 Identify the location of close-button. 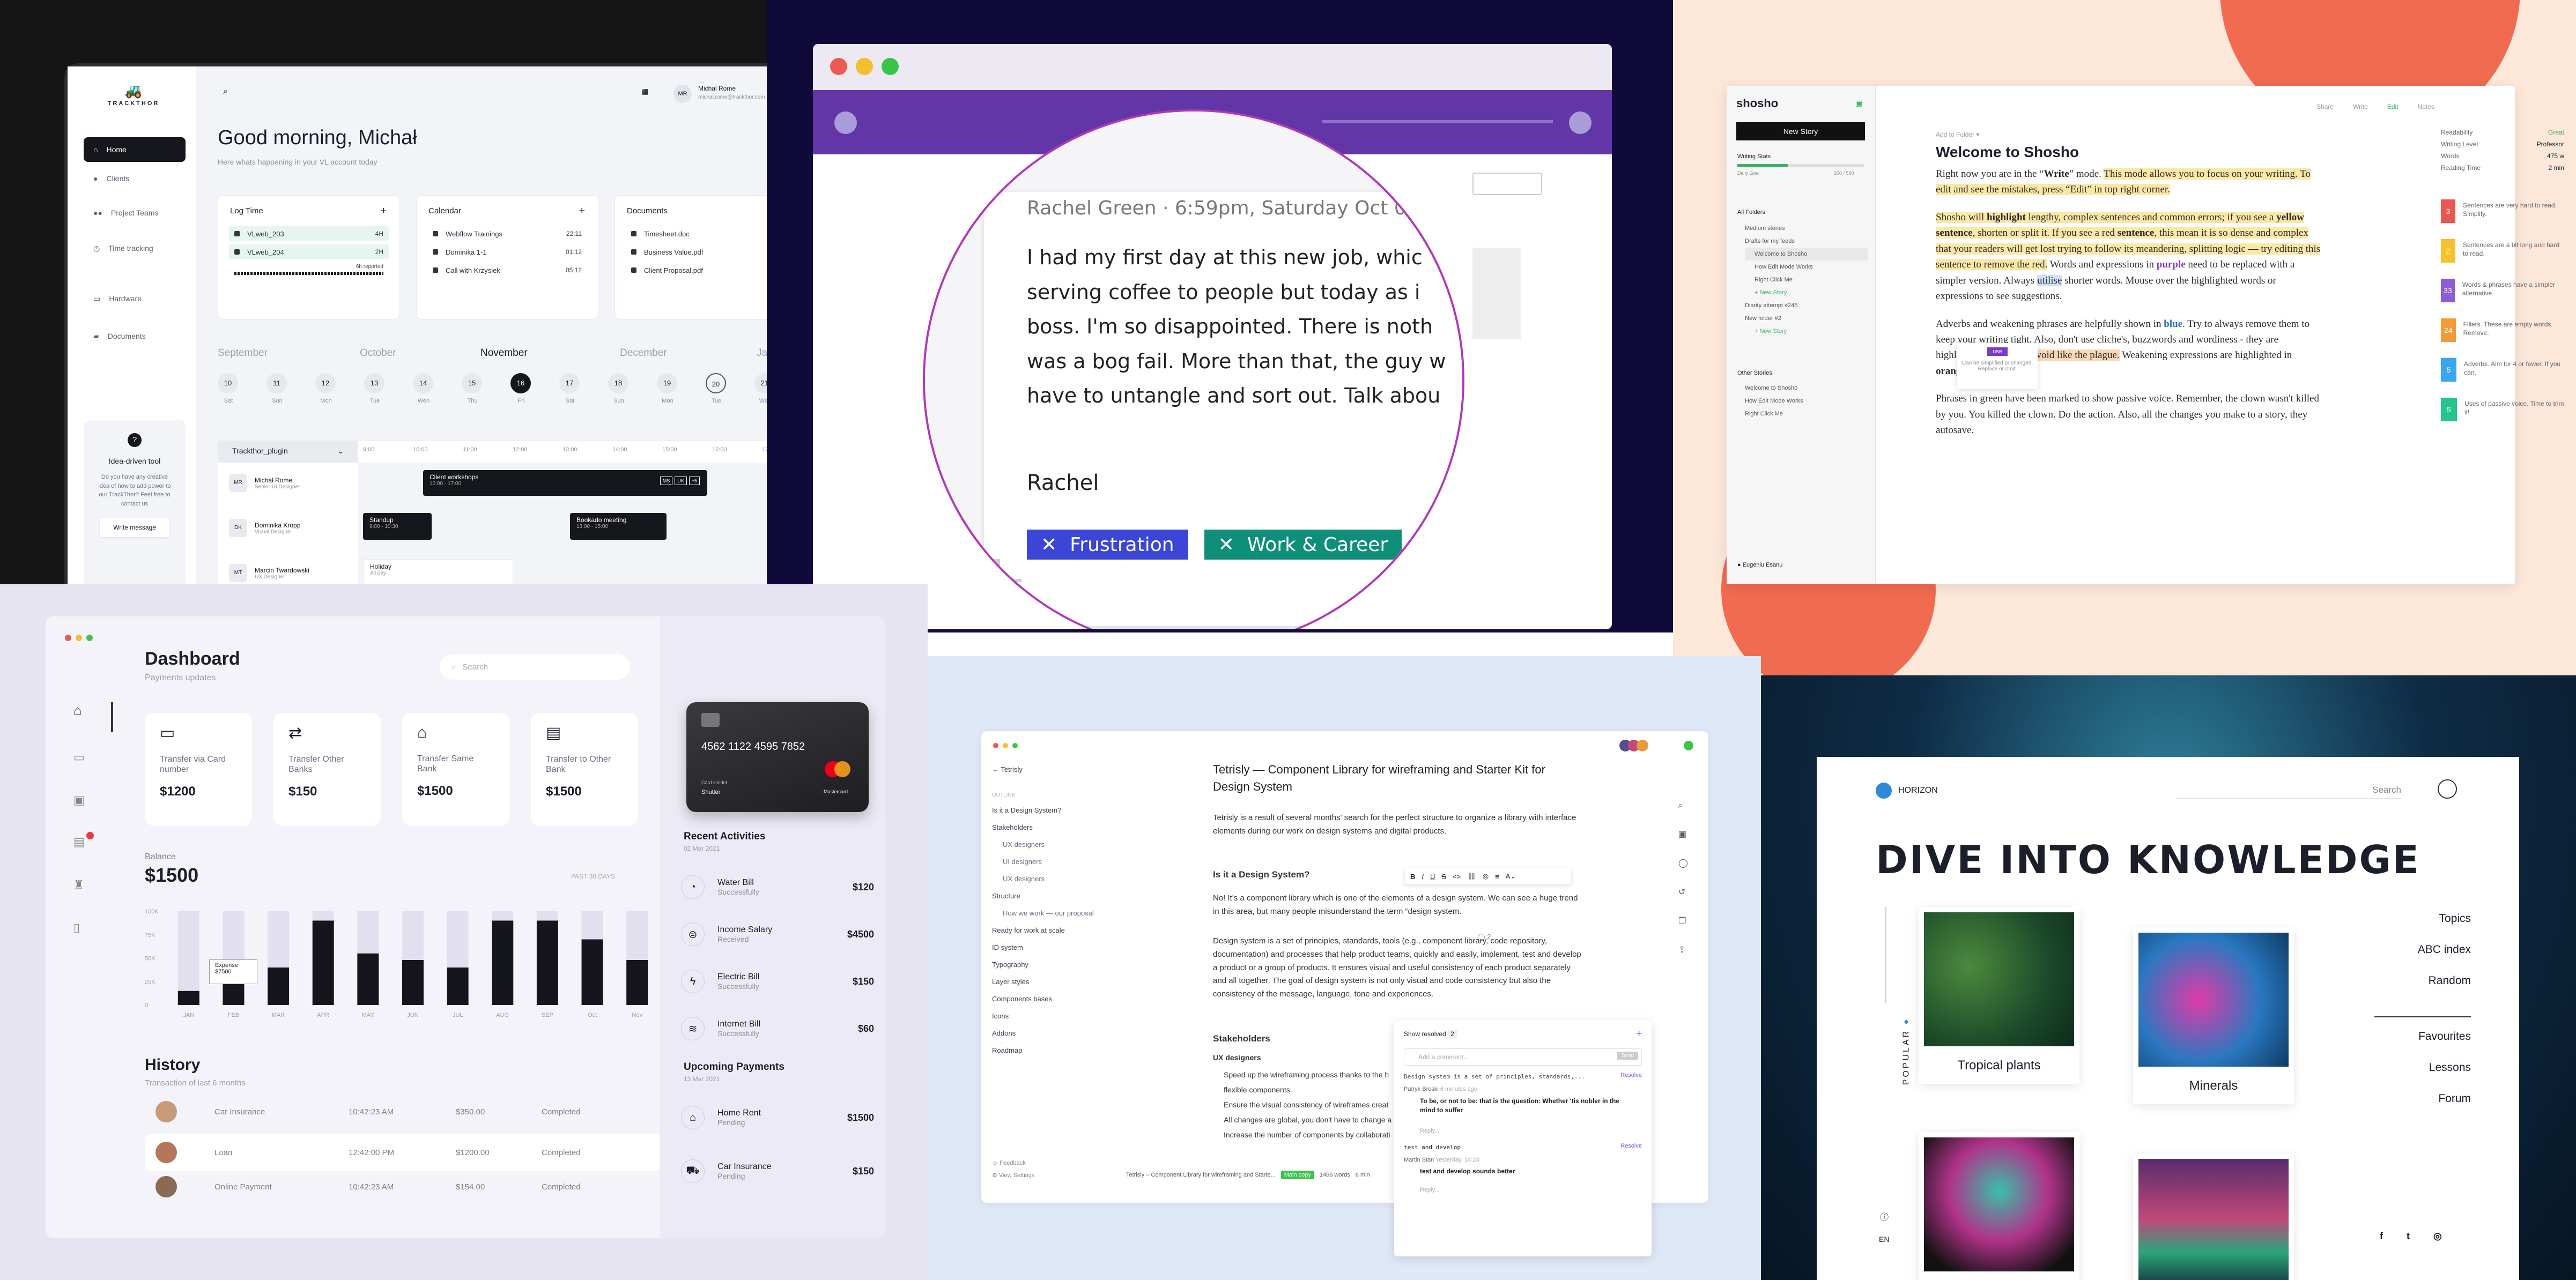
(995, 745).